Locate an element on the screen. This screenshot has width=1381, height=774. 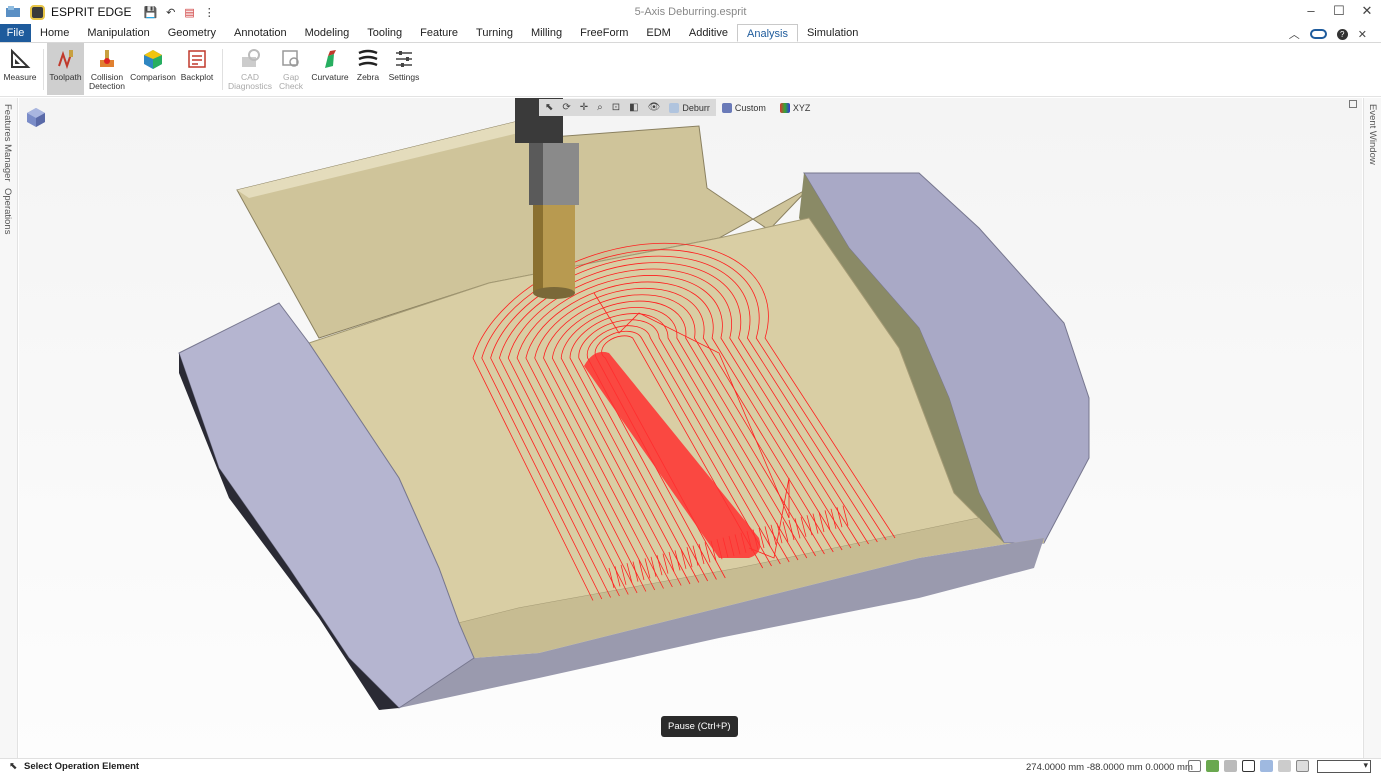
navigation-cube-icon is located at coordinates (36, 117).